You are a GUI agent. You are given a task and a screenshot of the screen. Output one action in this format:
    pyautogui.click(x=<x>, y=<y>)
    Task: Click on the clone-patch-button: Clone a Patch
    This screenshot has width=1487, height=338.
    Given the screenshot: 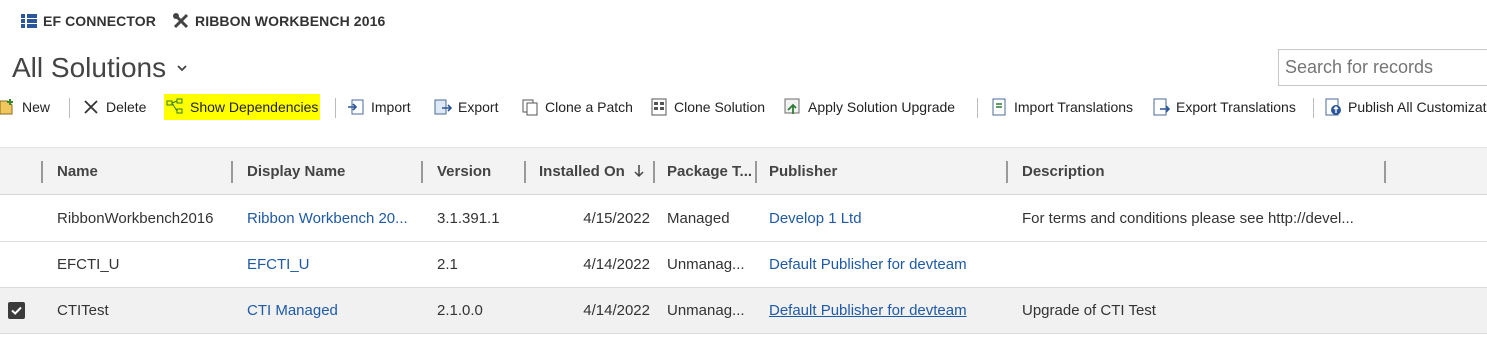 What is the action you would take?
    pyautogui.click(x=577, y=107)
    